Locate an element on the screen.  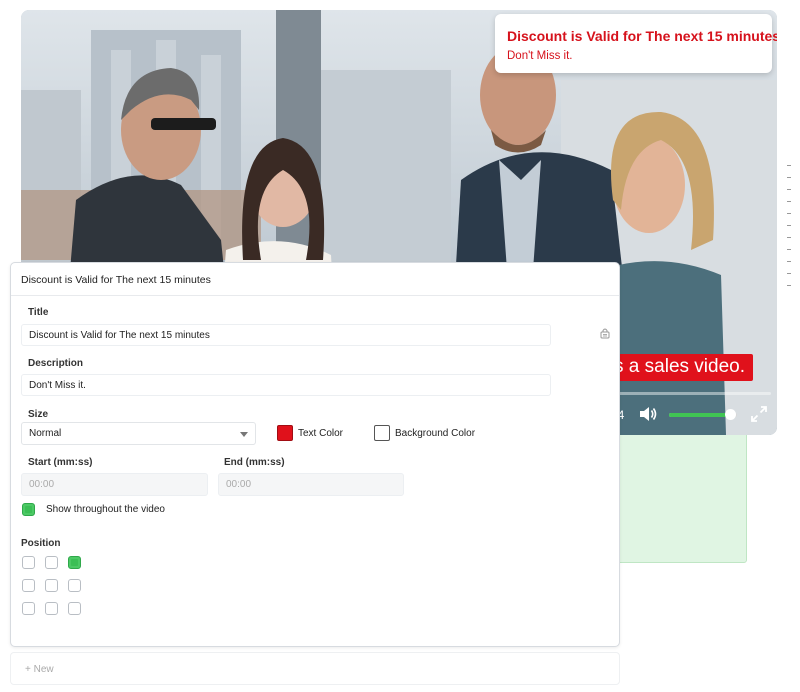
volume-slider is located at coordinates (703, 414).